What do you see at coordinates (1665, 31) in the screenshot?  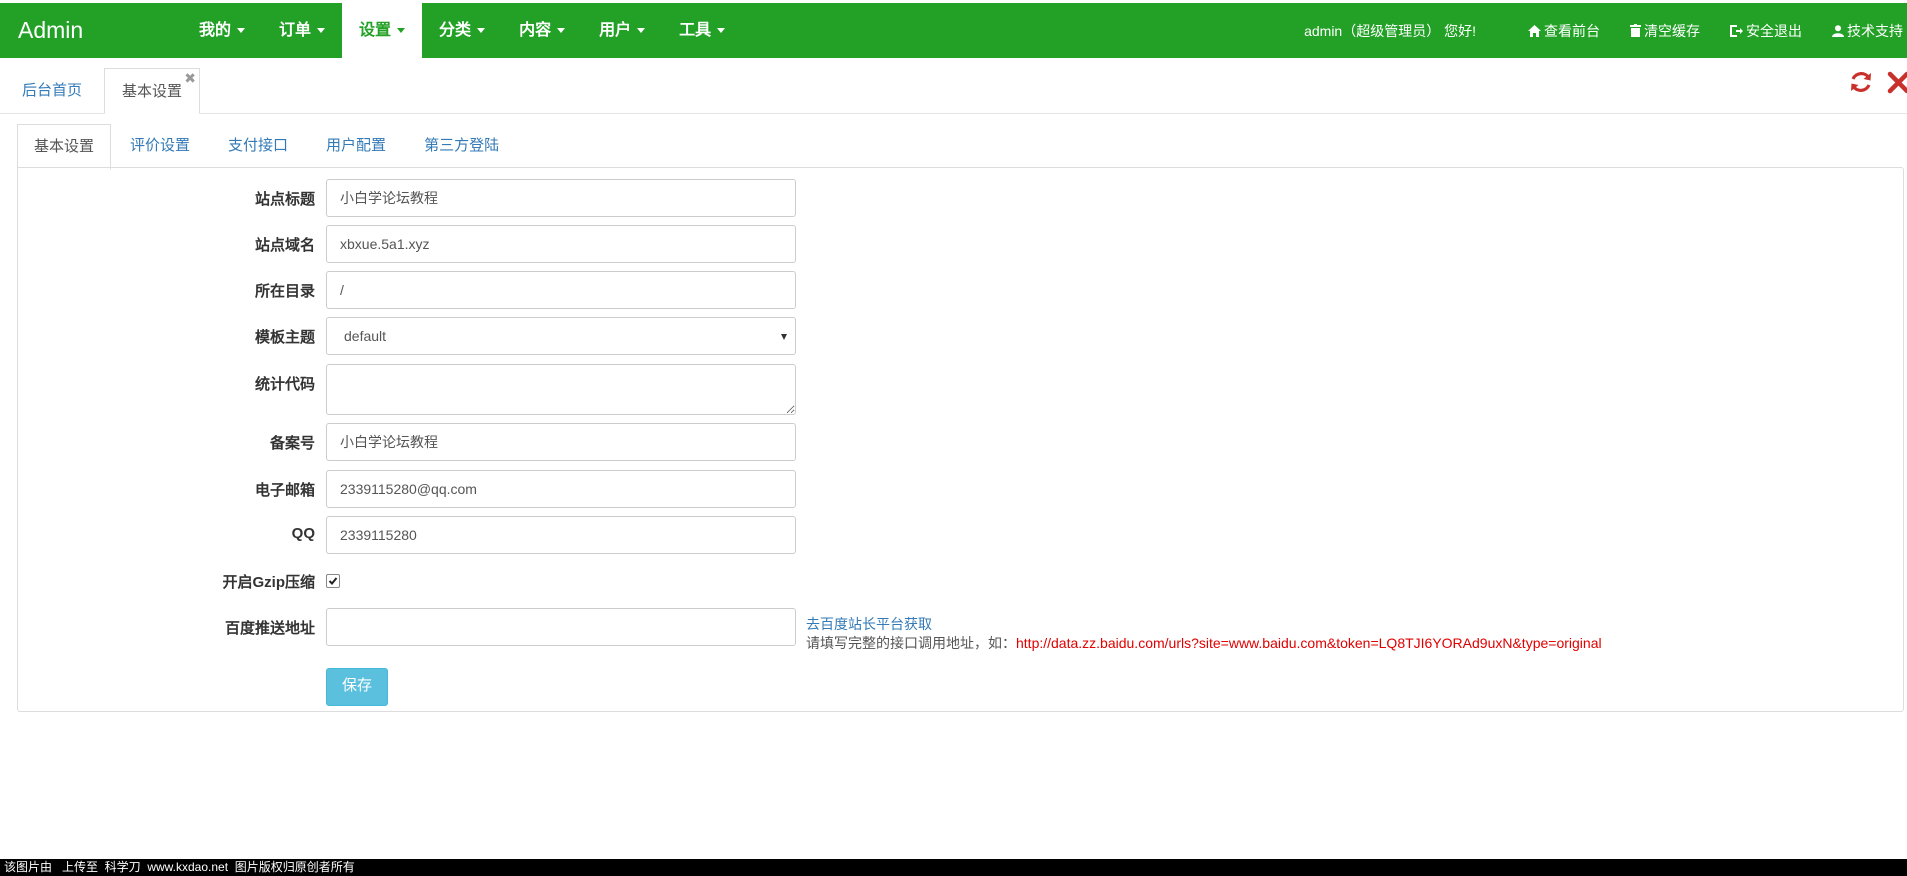 I see `clear-cache-link: 清空缓存` at bounding box center [1665, 31].